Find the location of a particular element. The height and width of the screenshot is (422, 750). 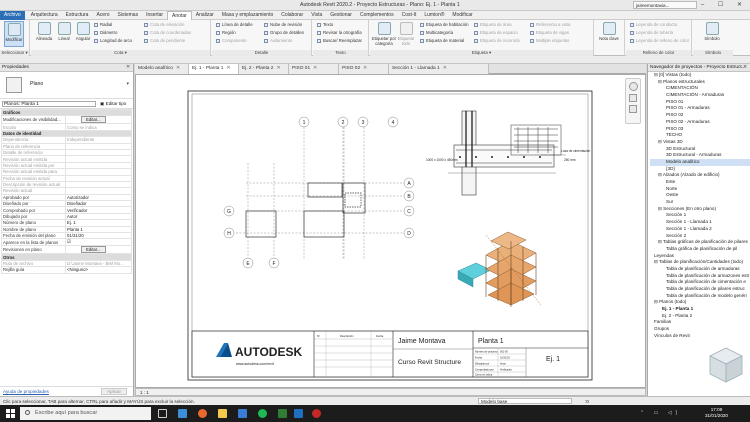

ribbon-tab: Colaborar is located at coordinates (292, 15).